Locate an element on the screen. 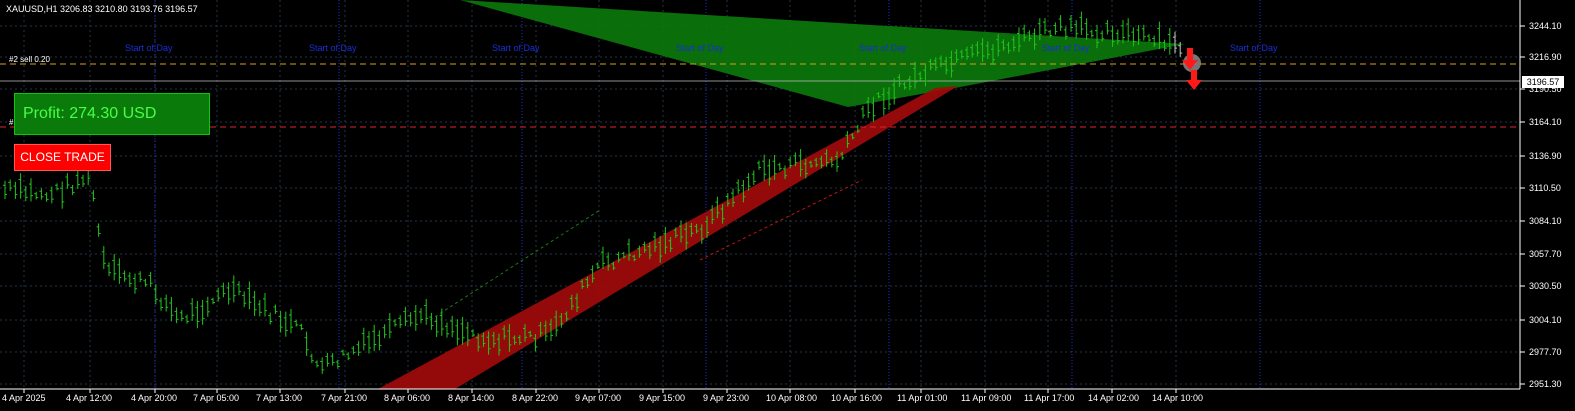 Image resolution: width=1575 pixels, height=411 pixels. time-tick-label: 9 Apr 15:00 is located at coordinates (662, 398).